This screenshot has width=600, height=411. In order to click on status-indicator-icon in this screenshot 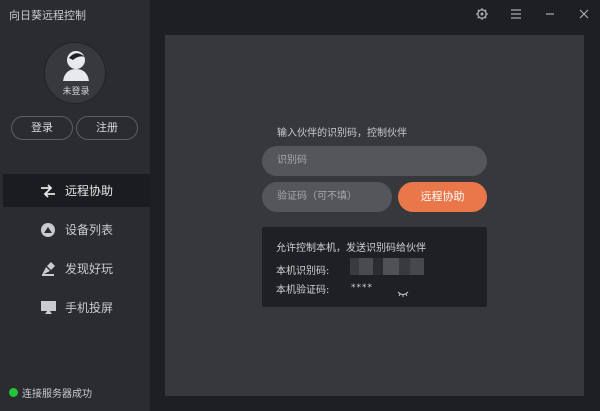, I will do `click(13, 392)`.